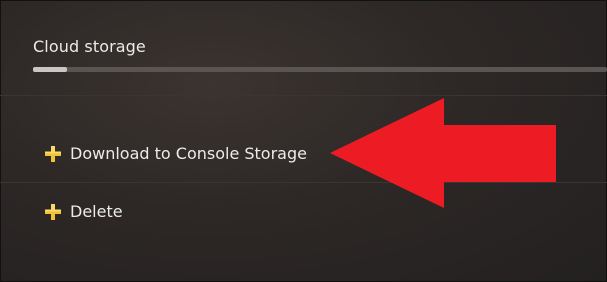  I want to click on red-arrow-annotation-icon, so click(443, 153).